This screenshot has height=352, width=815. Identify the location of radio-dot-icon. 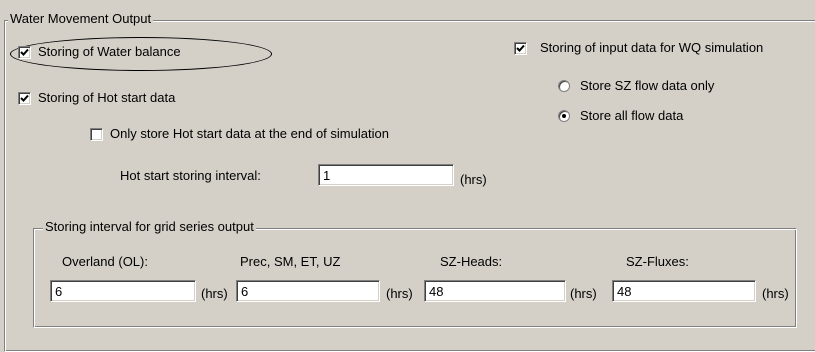
(564, 116).